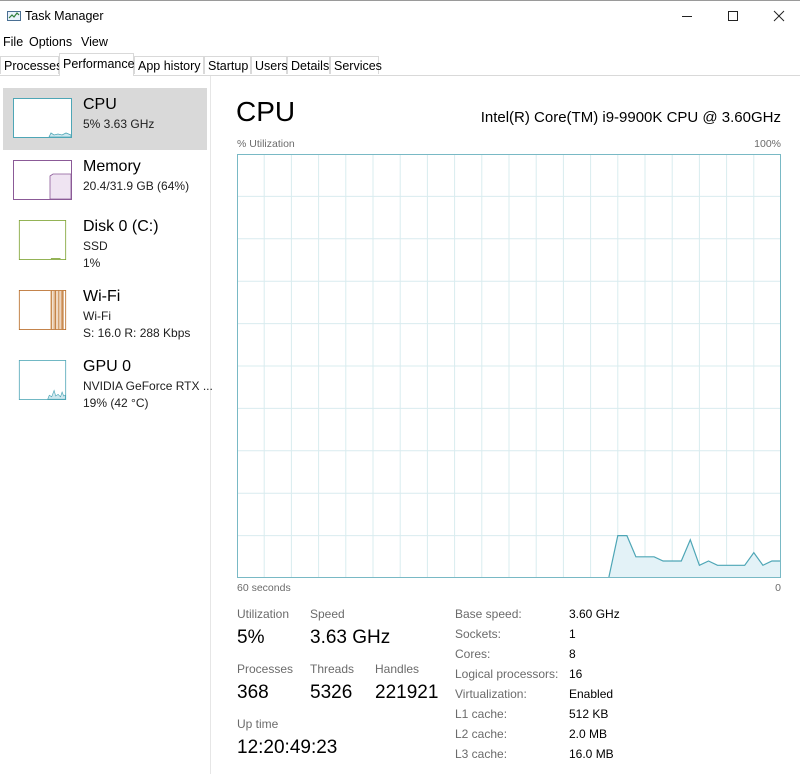  What do you see at coordinates (400, 41) in the screenshot?
I see `menu-bar: File Options View` at bounding box center [400, 41].